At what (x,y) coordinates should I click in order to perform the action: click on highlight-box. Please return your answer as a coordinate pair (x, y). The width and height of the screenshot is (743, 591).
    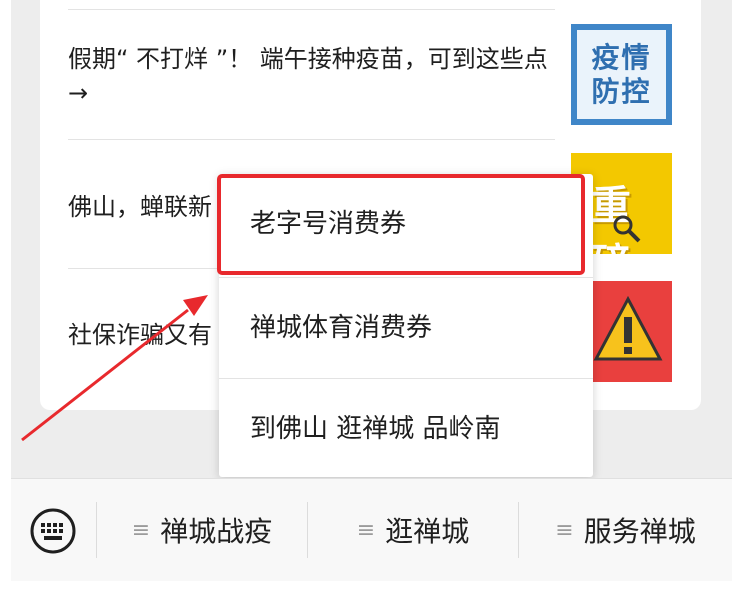
    Looking at the image, I should click on (401, 224).